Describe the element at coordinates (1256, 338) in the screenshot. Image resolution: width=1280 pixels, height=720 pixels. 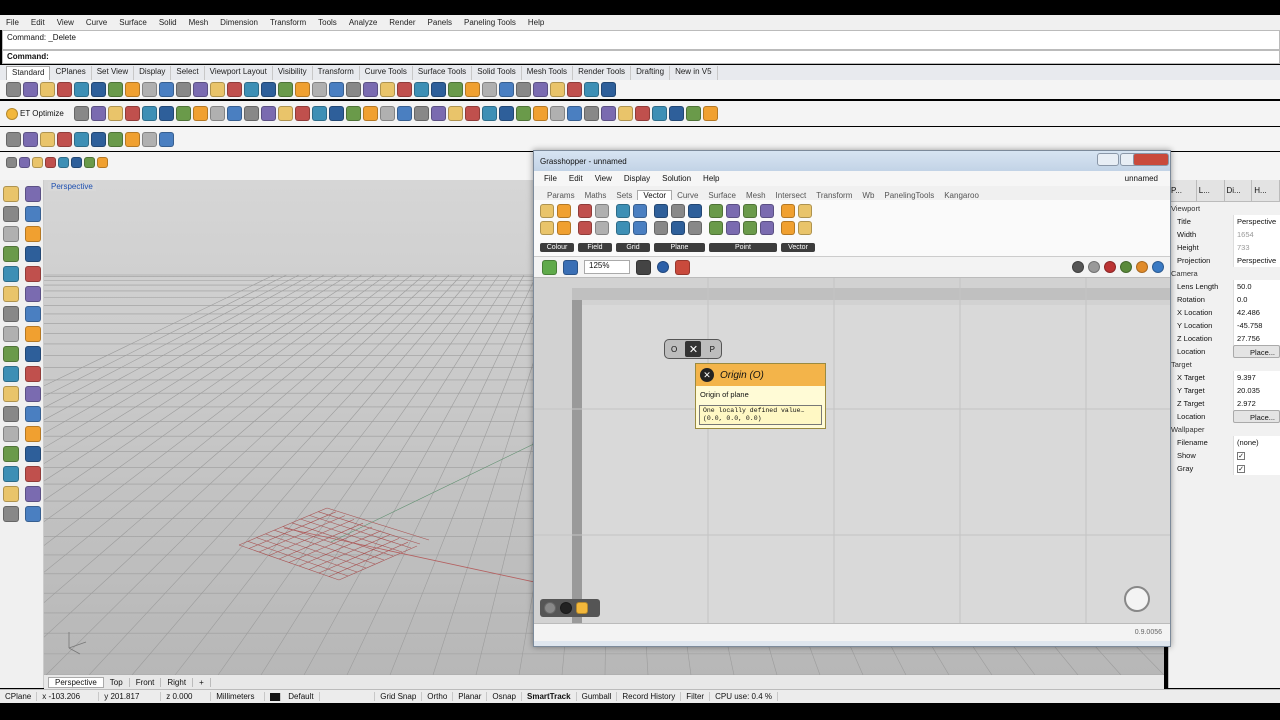
I see `property-value: 27.756` at that location.